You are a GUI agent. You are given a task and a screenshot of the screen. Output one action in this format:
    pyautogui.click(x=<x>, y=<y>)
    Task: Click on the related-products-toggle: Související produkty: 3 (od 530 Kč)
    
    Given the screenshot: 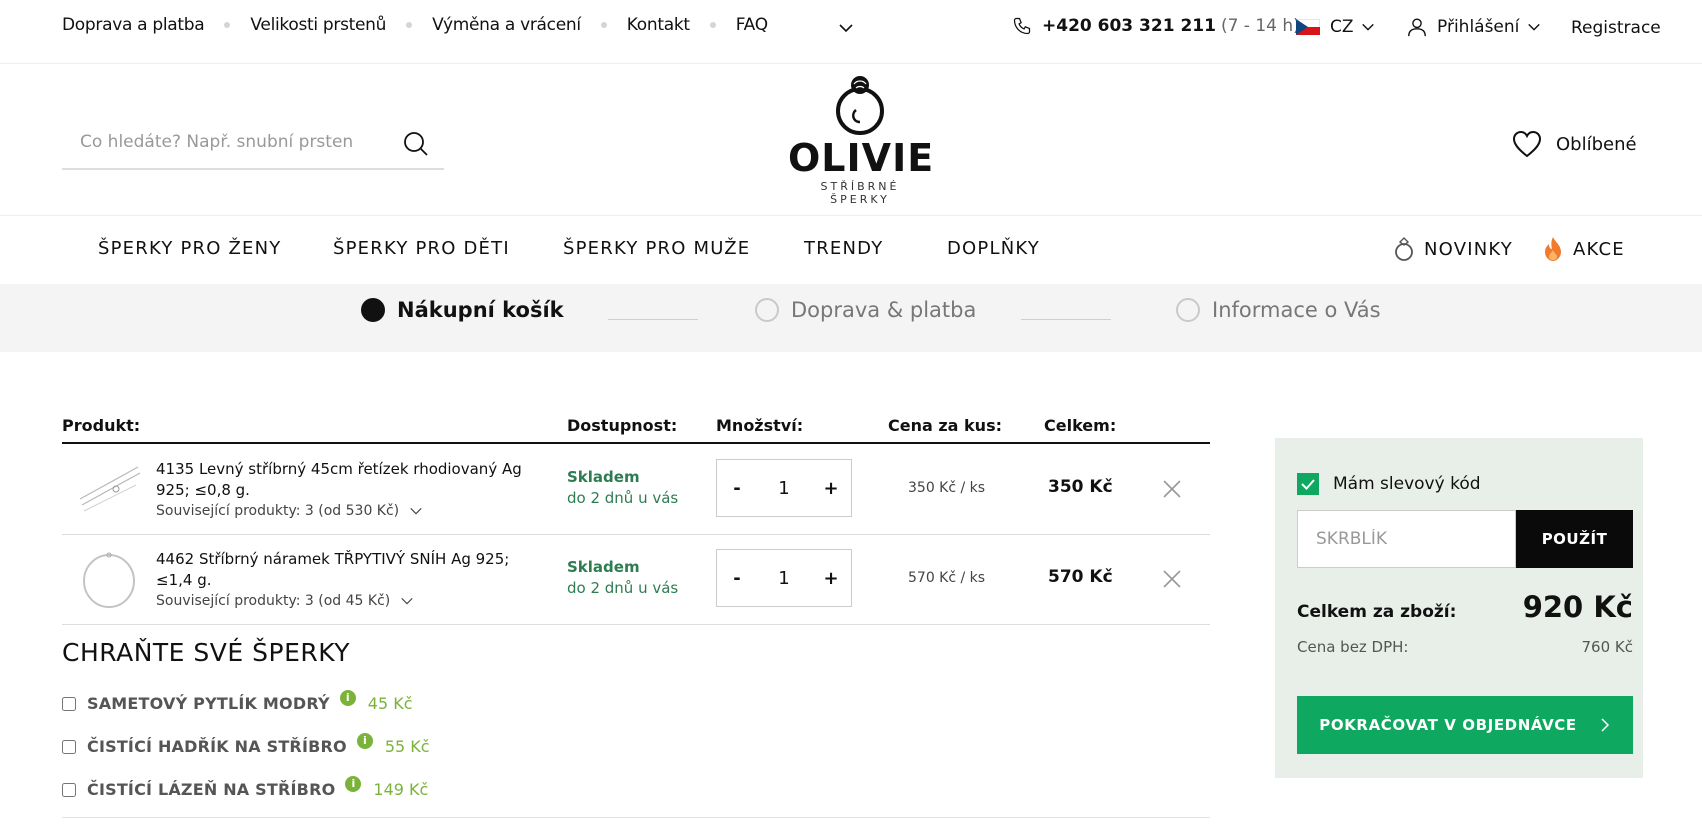 What is the action you would take?
    pyautogui.click(x=289, y=511)
    